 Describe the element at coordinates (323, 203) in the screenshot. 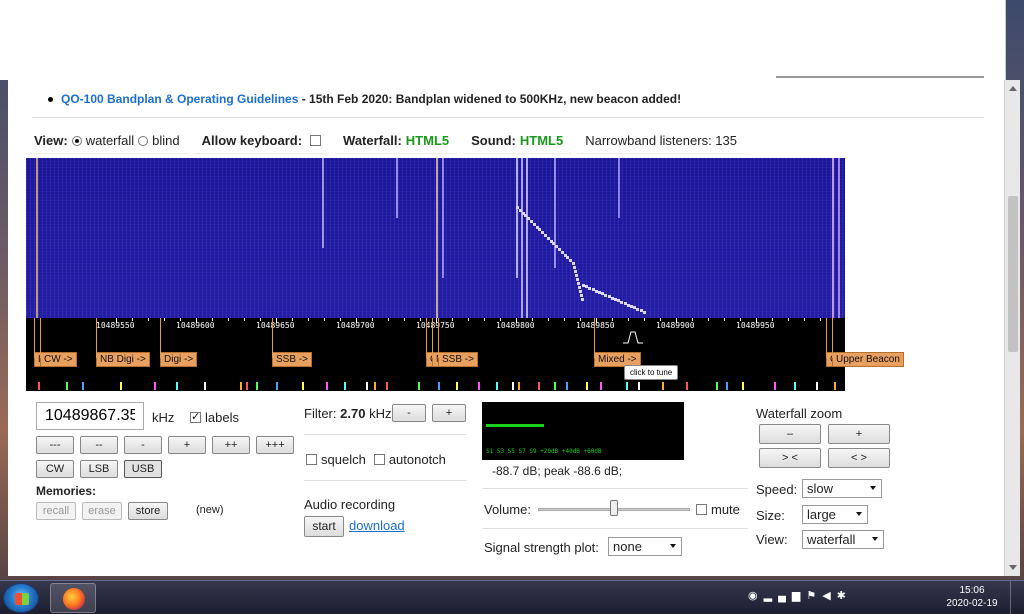

I see `signal-trace` at that location.